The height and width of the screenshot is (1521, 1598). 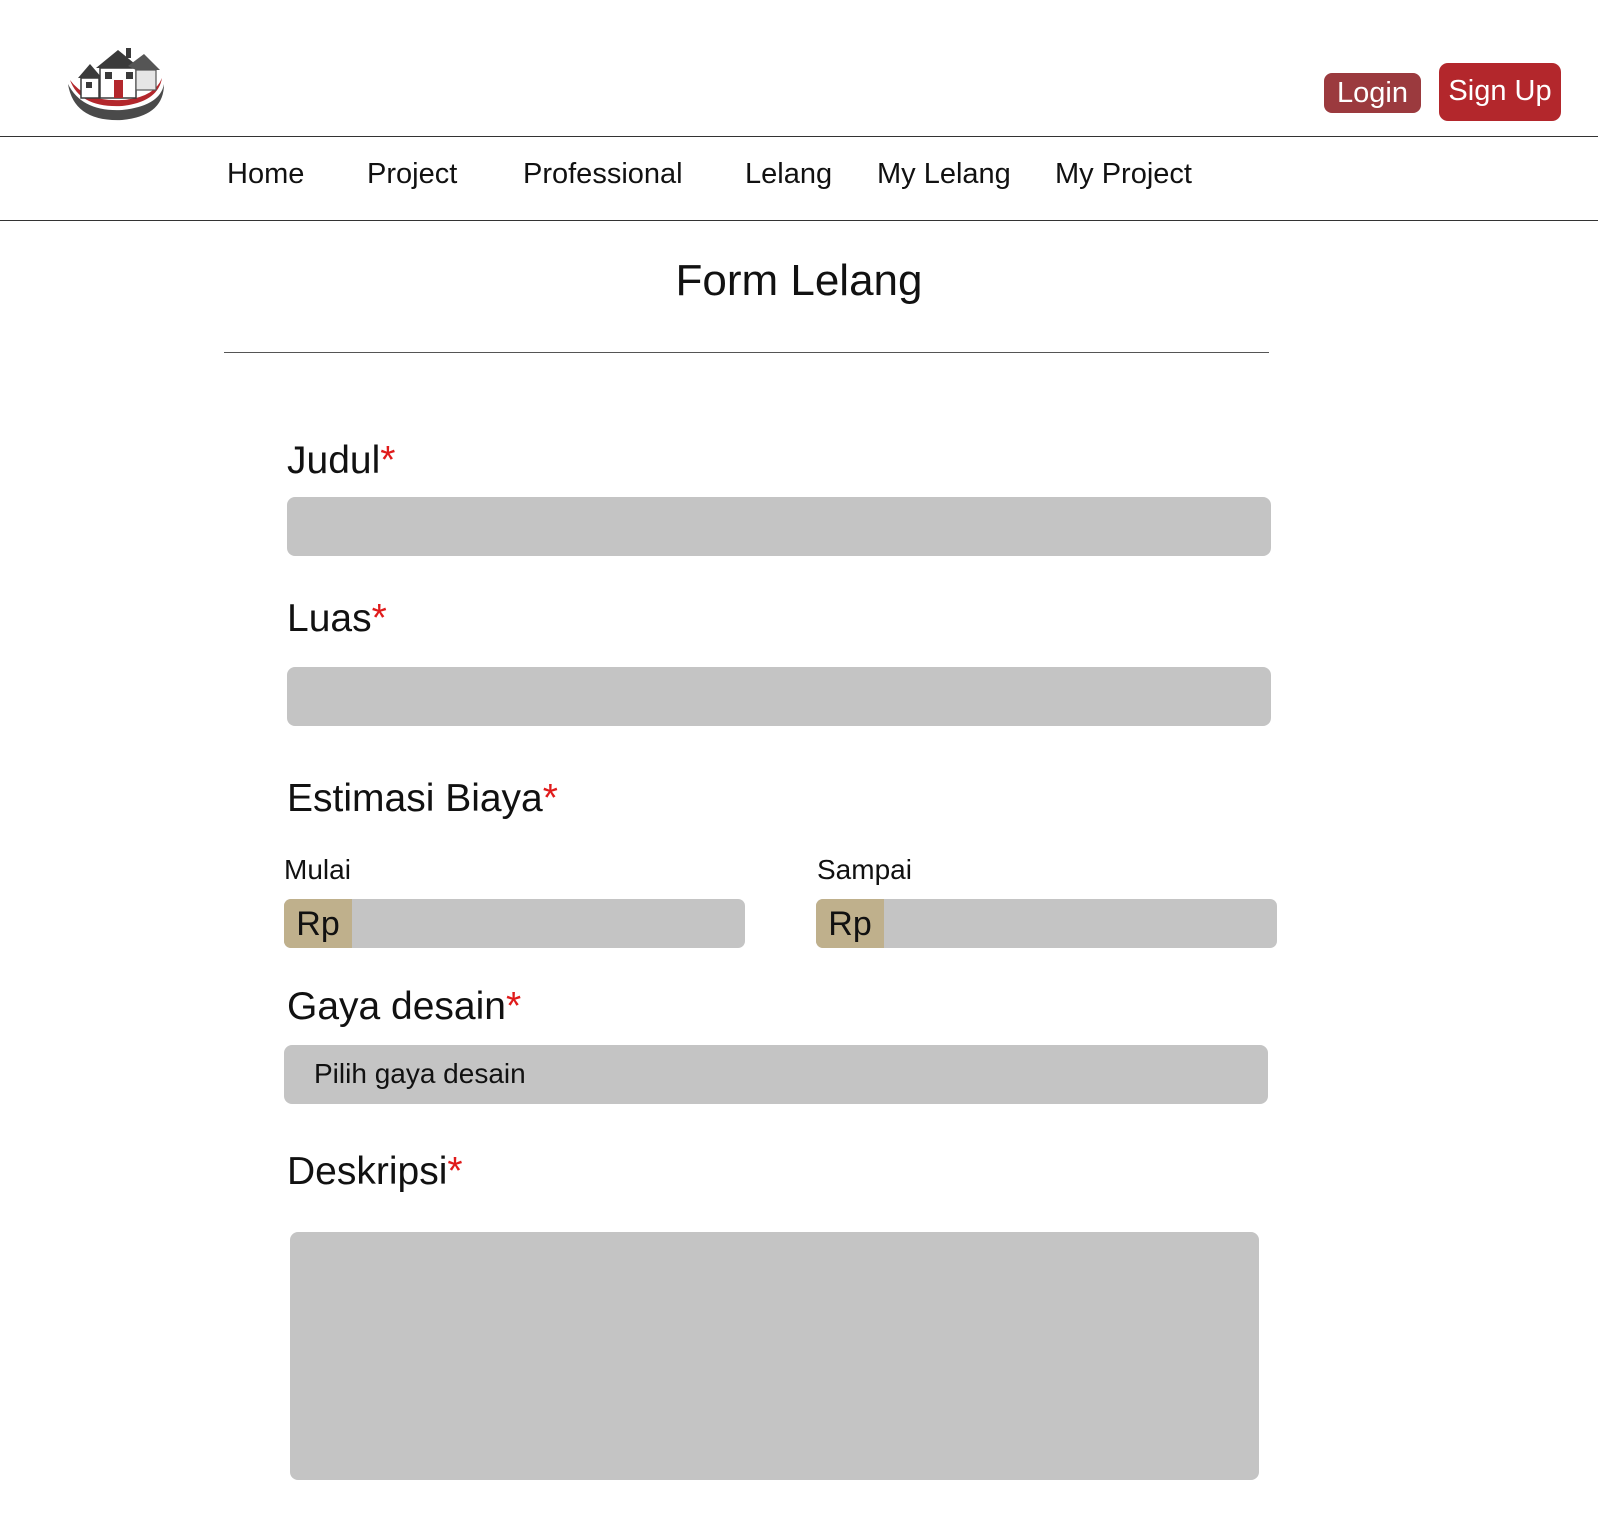 I want to click on nav-item-professional: Professional, so click(x=603, y=174).